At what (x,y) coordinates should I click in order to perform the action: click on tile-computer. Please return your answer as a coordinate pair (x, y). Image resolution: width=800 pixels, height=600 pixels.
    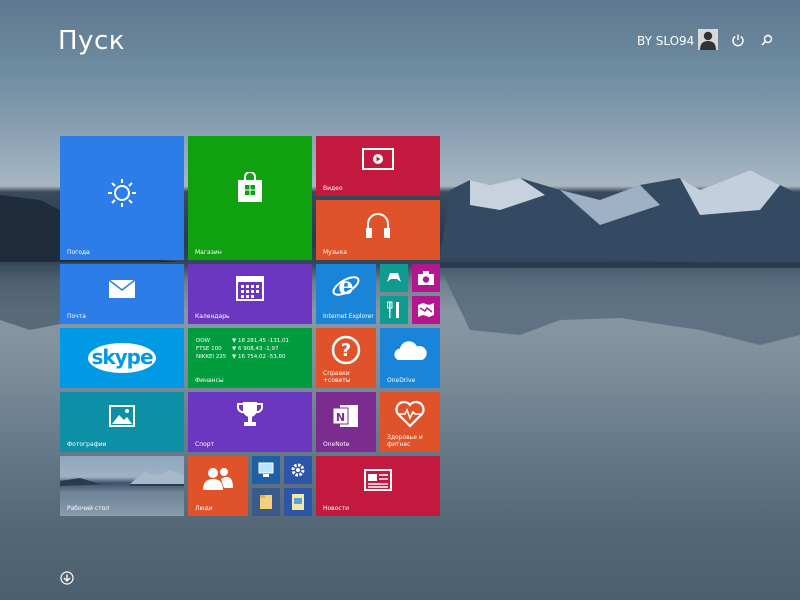
    Looking at the image, I should click on (266, 470).